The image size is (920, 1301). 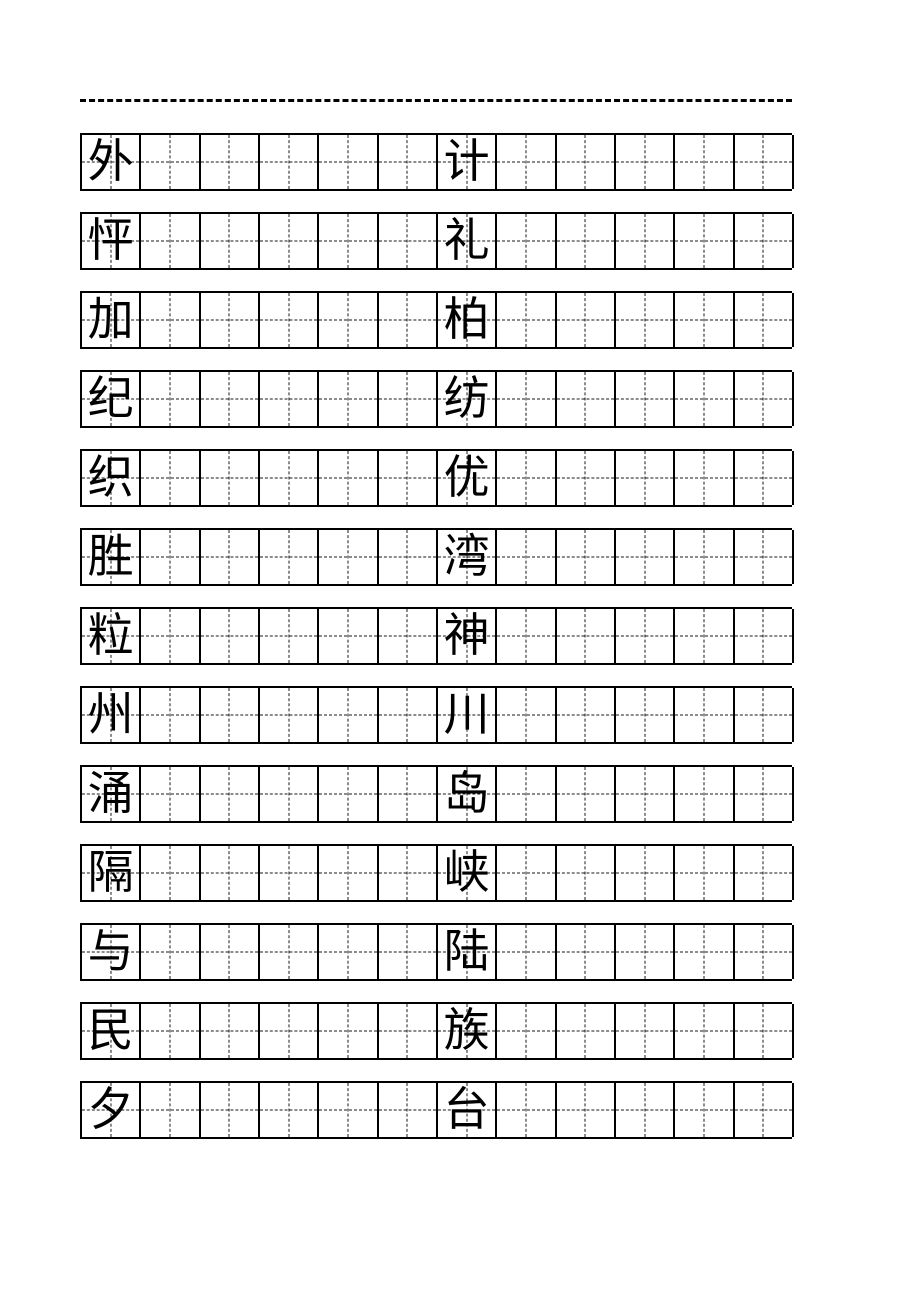 I want to click on model-character-cell: 岛, so click(x=468, y=794).